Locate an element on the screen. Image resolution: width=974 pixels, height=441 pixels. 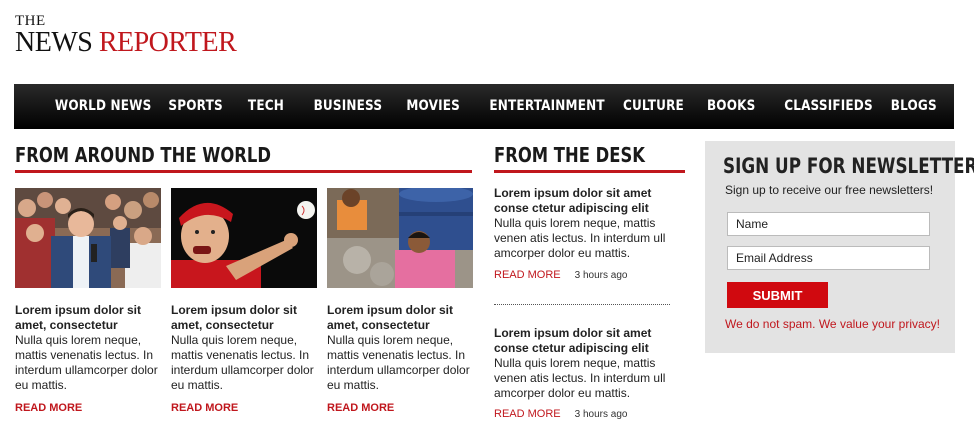
children-barrel-photo is located at coordinates (400, 238).